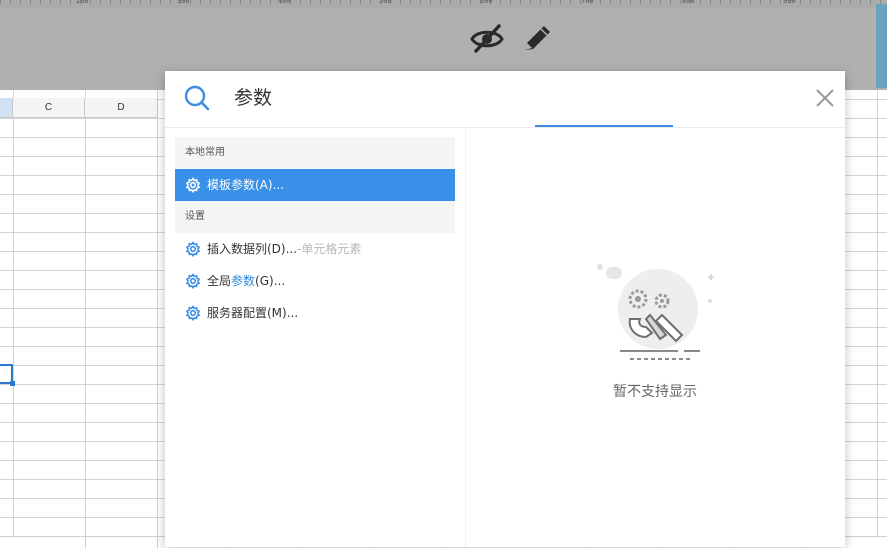 The image size is (887, 548). What do you see at coordinates (655, 312) in the screenshot?
I see `tools-illustration-icon` at bounding box center [655, 312].